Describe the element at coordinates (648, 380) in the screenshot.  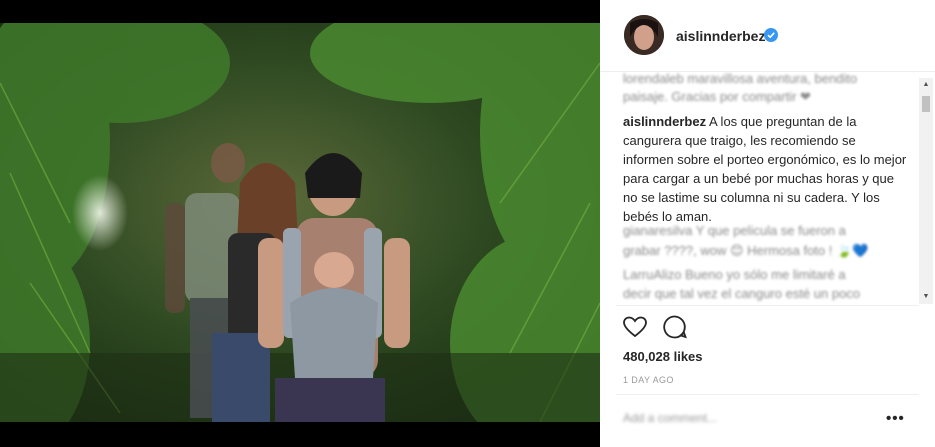
I see `post-timestamp: 1 DAY AGO` at that location.